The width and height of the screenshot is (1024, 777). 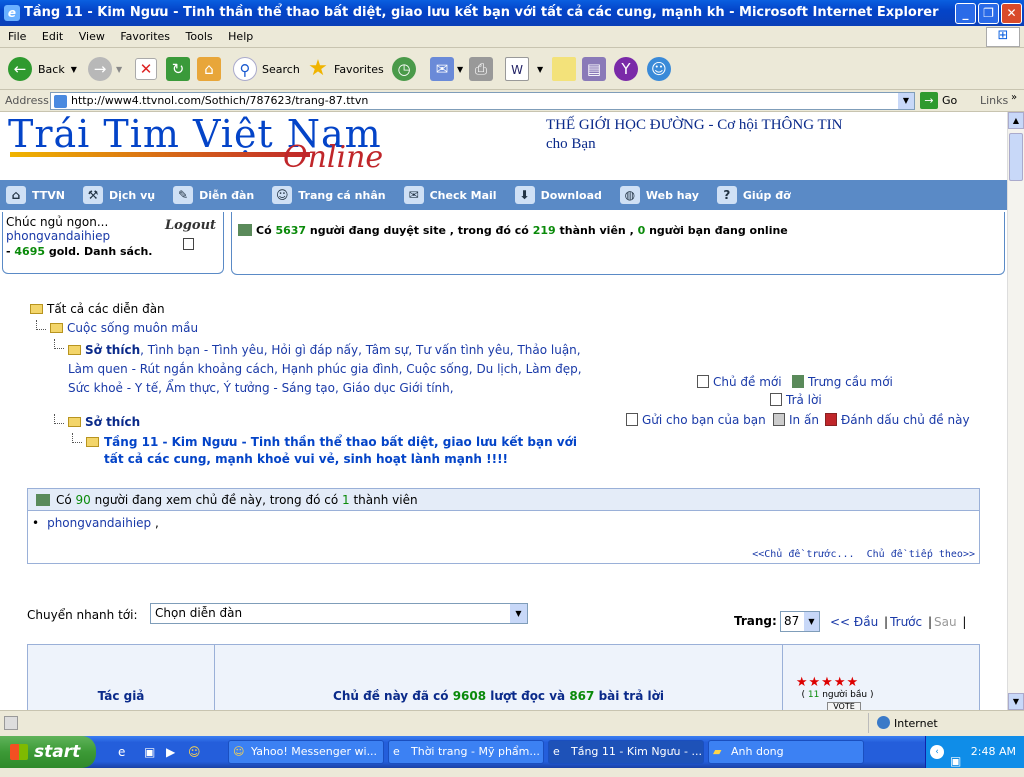 I want to click on print-button: ⎙, so click(x=481, y=69).